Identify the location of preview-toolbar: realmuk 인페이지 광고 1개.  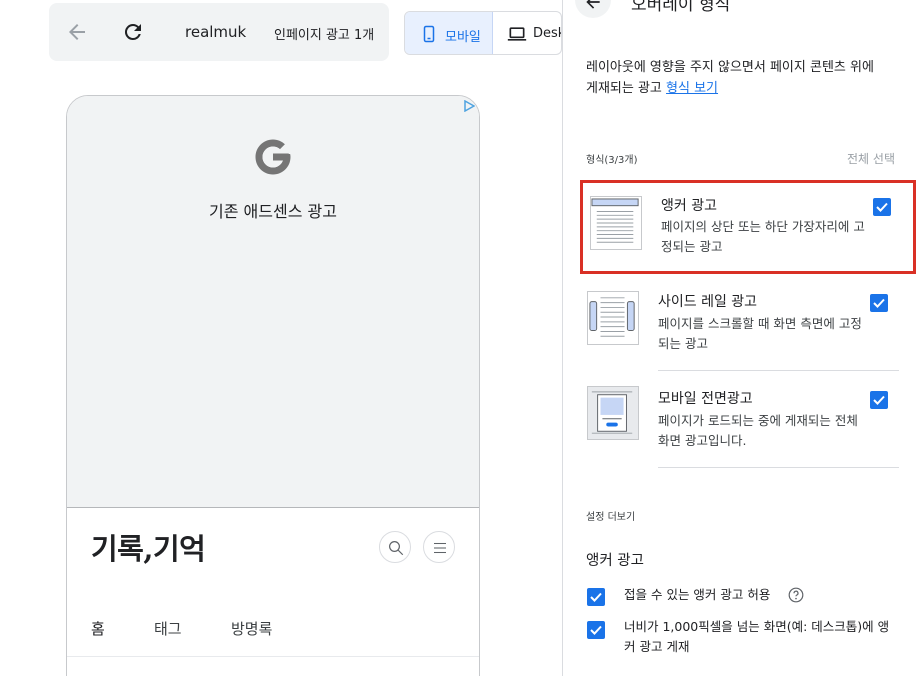
(219, 32).